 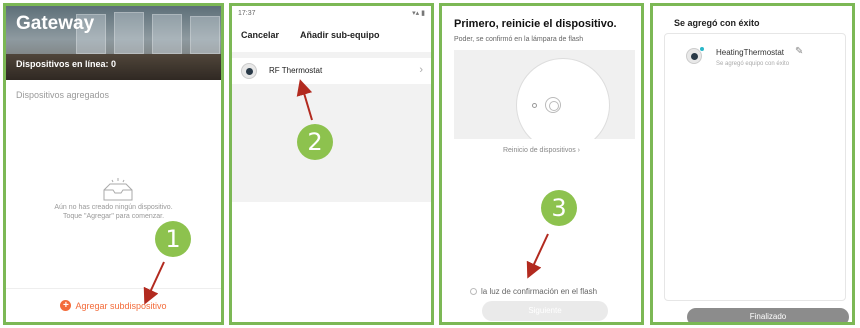 What do you see at coordinates (63, 95) in the screenshot?
I see `section-label: Dispositivos agregados` at bounding box center [63, 95].